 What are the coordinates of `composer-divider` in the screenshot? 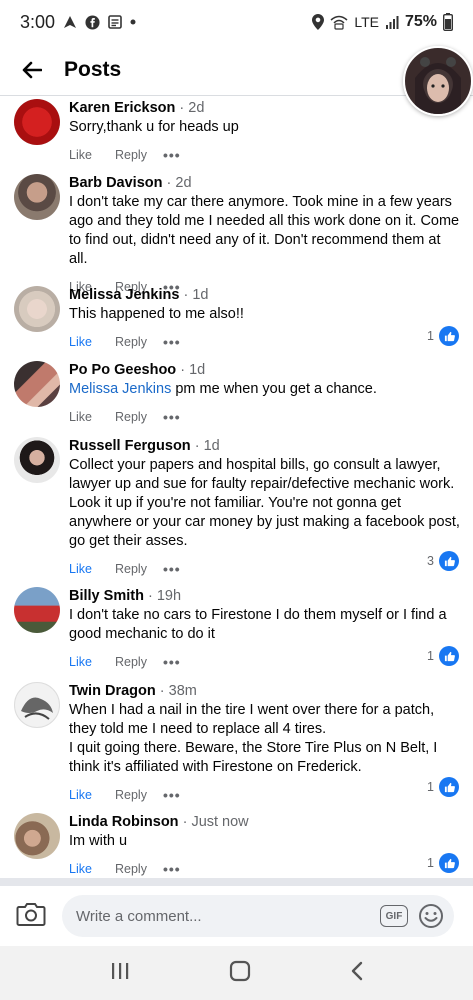 It's located at (236, 882).